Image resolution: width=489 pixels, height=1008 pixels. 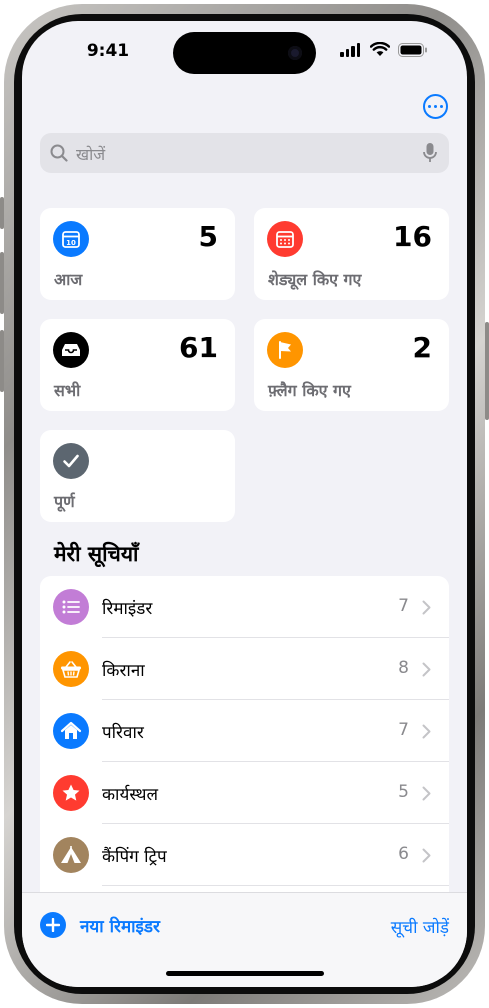 I want to click on list-item-name: कैंपिंग ट्रिप, so click(x=134, y=857).